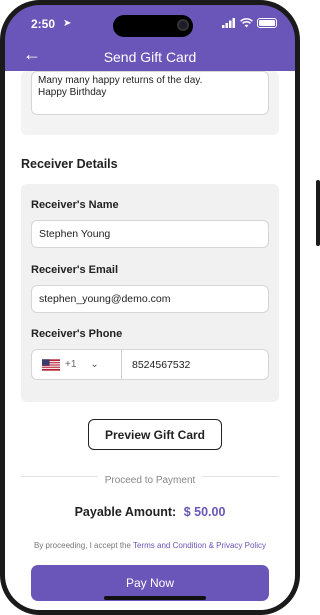 The width and height of the screenshot is (320, 615). What do you see at coordinates (2, 133) in the screenshot?
I see `side-button` at bounding box center [2, 133].